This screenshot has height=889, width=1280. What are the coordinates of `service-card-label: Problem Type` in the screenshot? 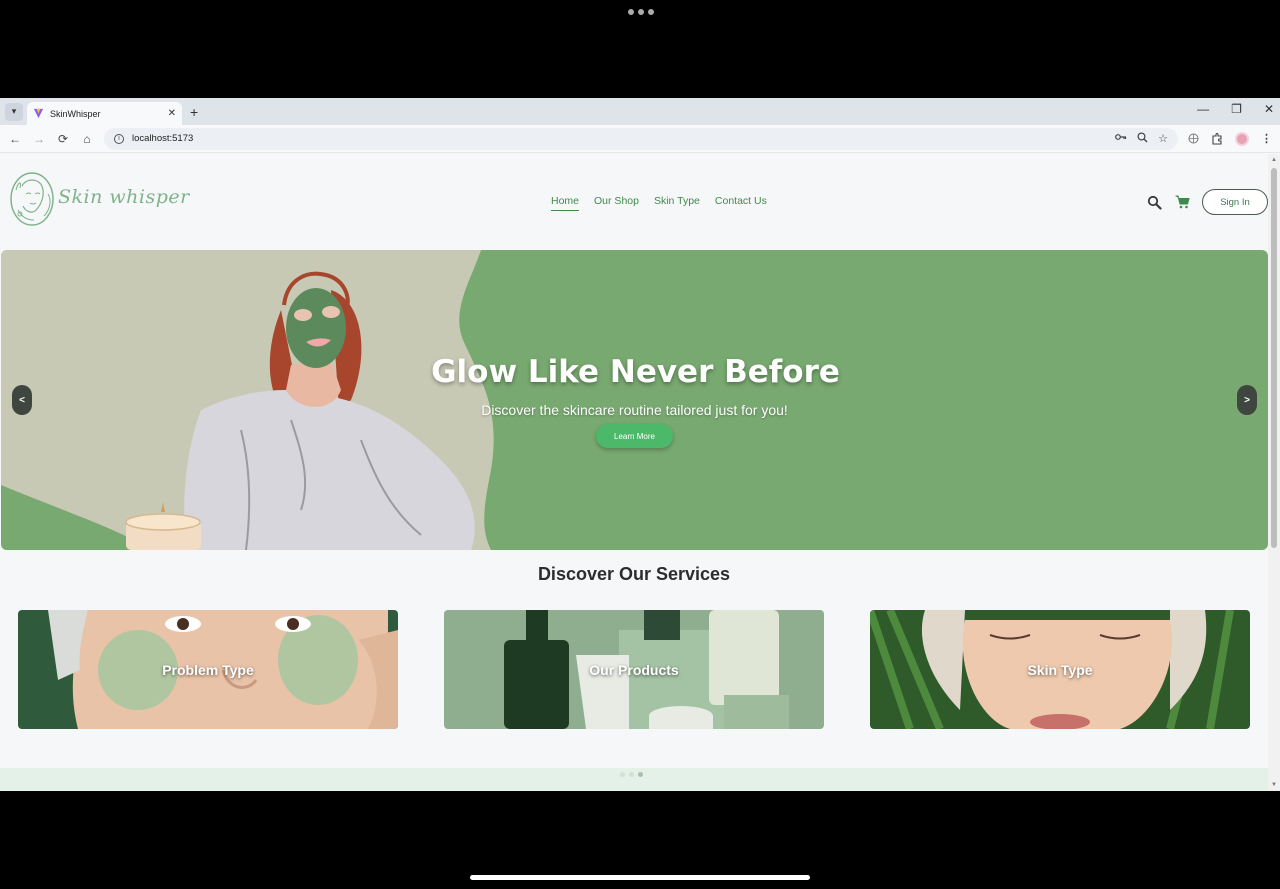 It's located at (208, 670).